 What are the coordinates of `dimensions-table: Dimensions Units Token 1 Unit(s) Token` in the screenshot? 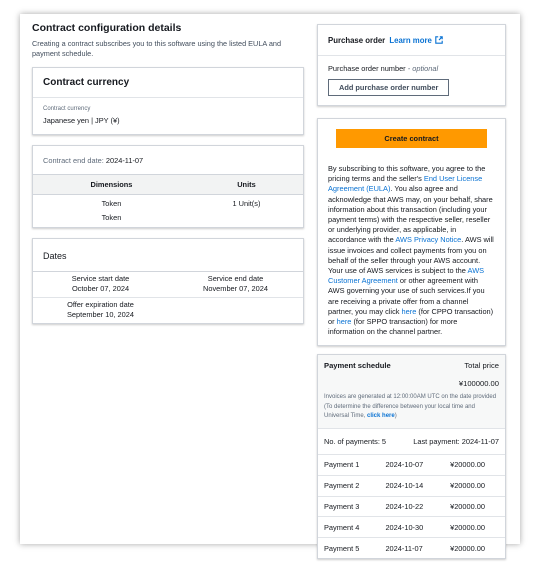 It's located at (168, 200).